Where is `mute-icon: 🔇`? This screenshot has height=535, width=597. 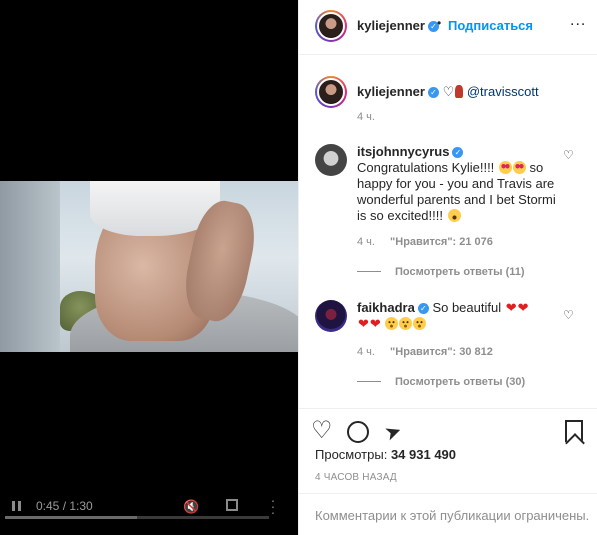
mute-icon: 🔇 is located at coordinates (191, 506).